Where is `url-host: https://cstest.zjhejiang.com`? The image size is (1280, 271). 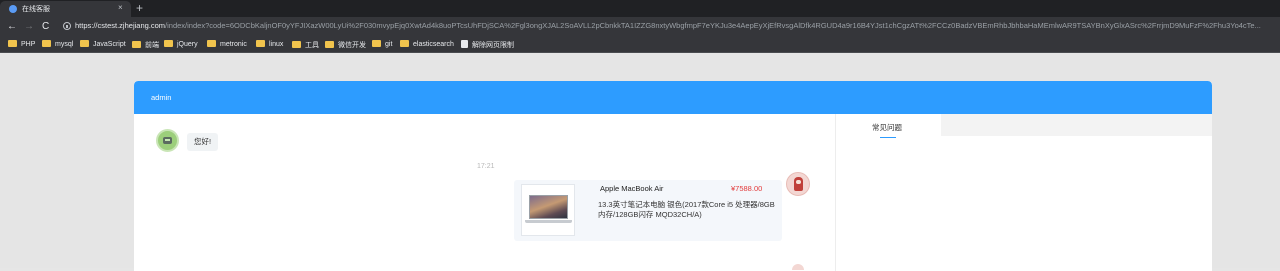 url-host: https://cstest.zjhejiang.com is located at coordinates (120, 25).